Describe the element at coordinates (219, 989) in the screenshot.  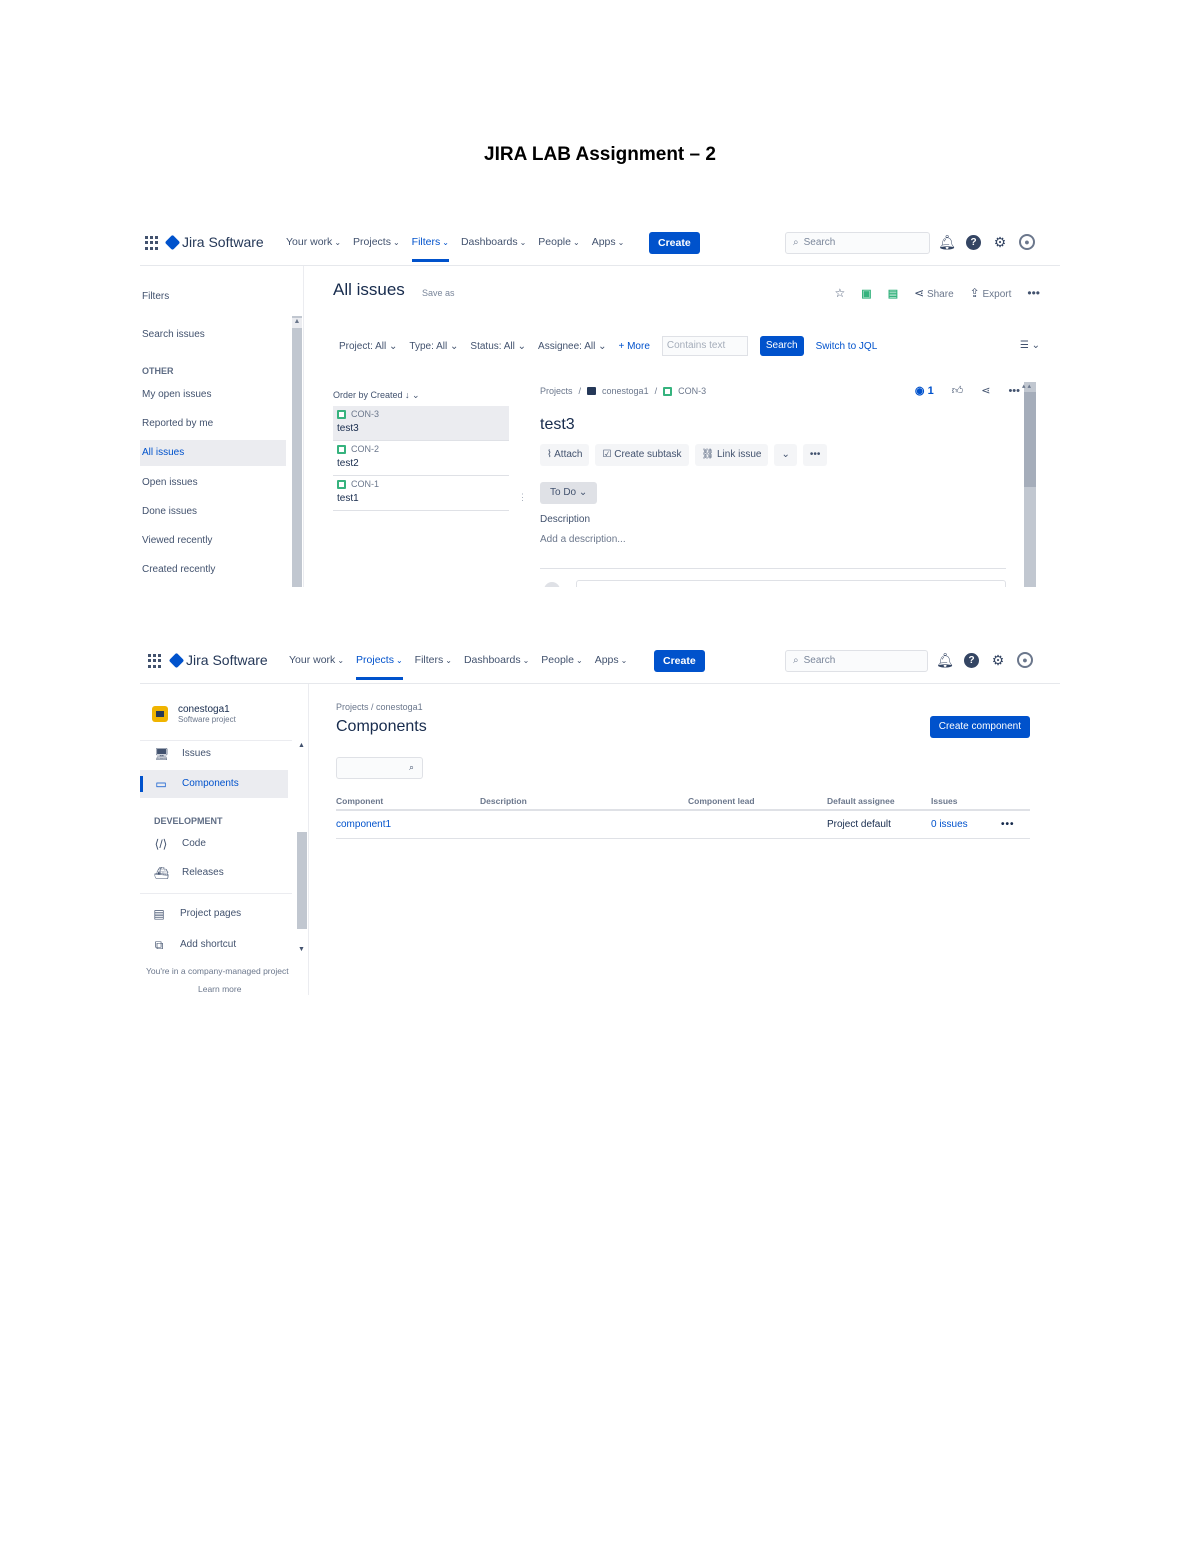
I see `learn-more-link: Learn more` at that location.